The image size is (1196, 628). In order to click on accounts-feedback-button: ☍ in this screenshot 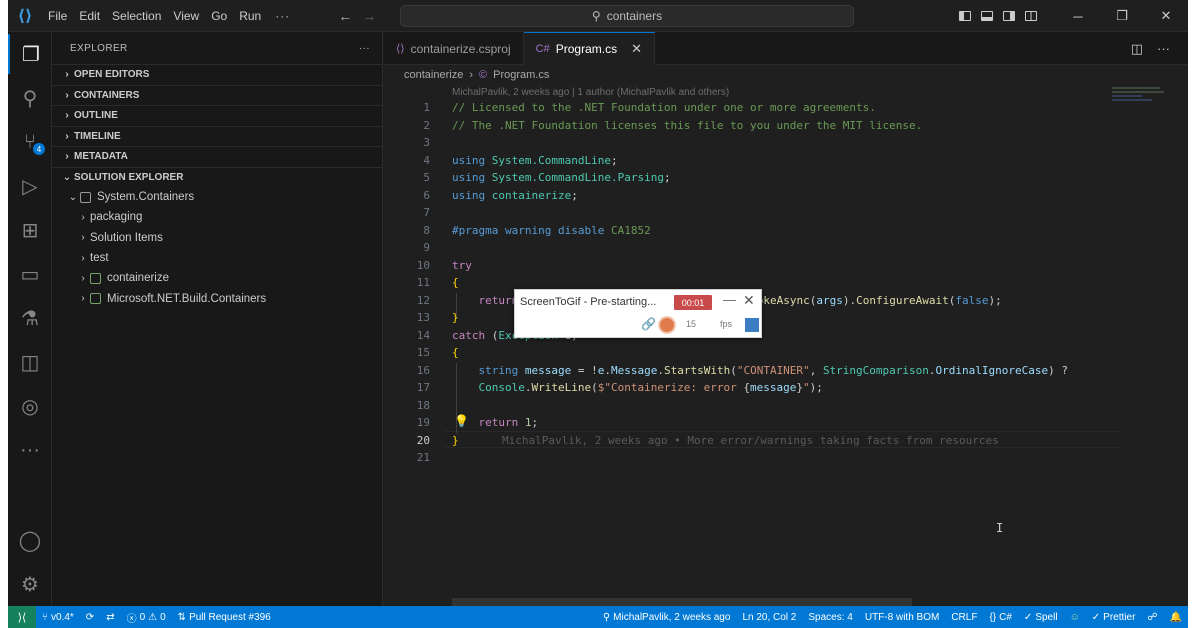, I will do `click(1152, 617)`.